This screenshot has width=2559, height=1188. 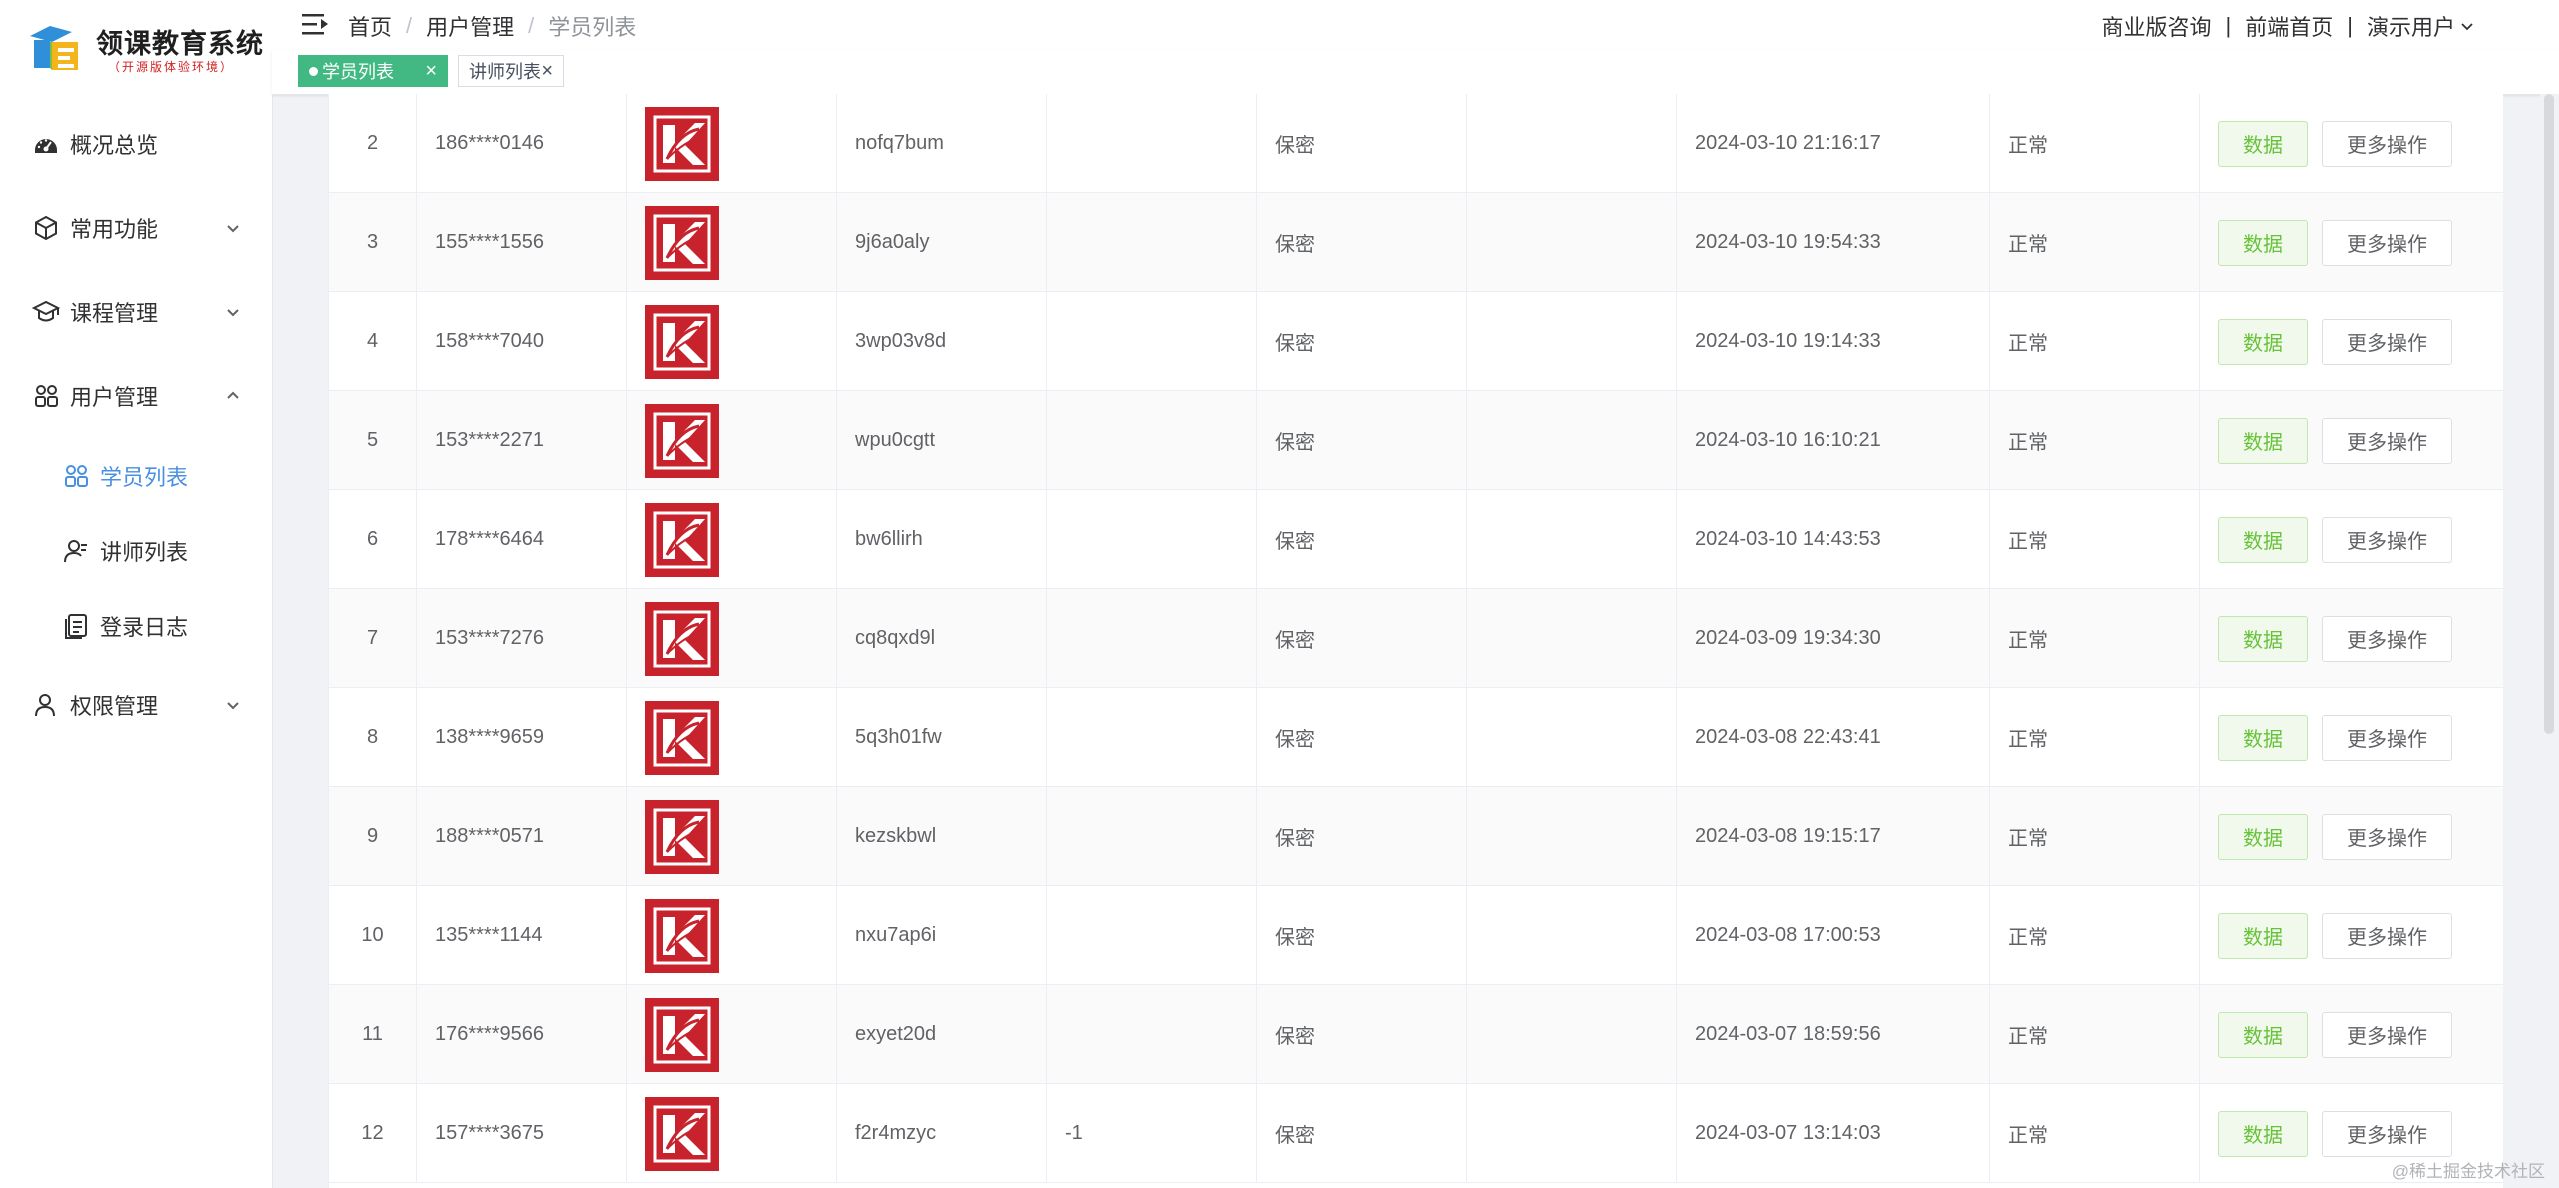 I want to click on cell-index: 6, so click(x=373, y=539).